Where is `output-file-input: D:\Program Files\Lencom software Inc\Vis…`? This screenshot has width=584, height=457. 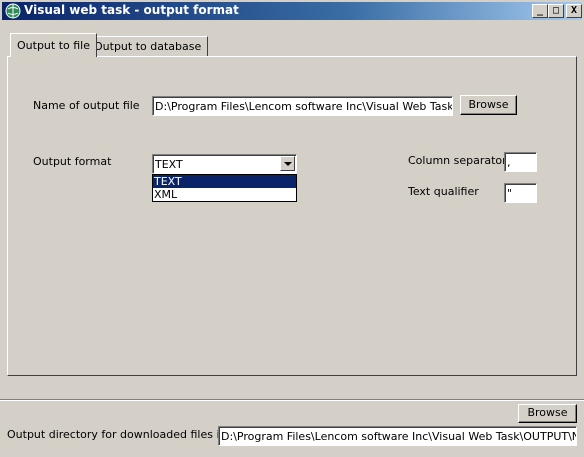
output-file-input: D:\Program Files\Lencom software Inc\Vis… is located at coordinates (302, 106).